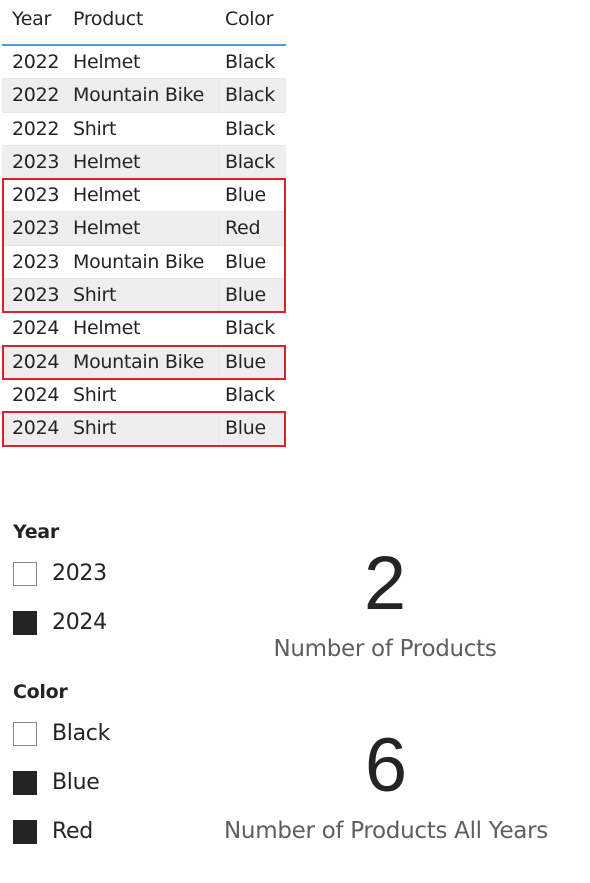 The width and height of the screenshot is (590, 883). I want to click on table-row: 2022 Mountain Bike Black, so click(144, 96).